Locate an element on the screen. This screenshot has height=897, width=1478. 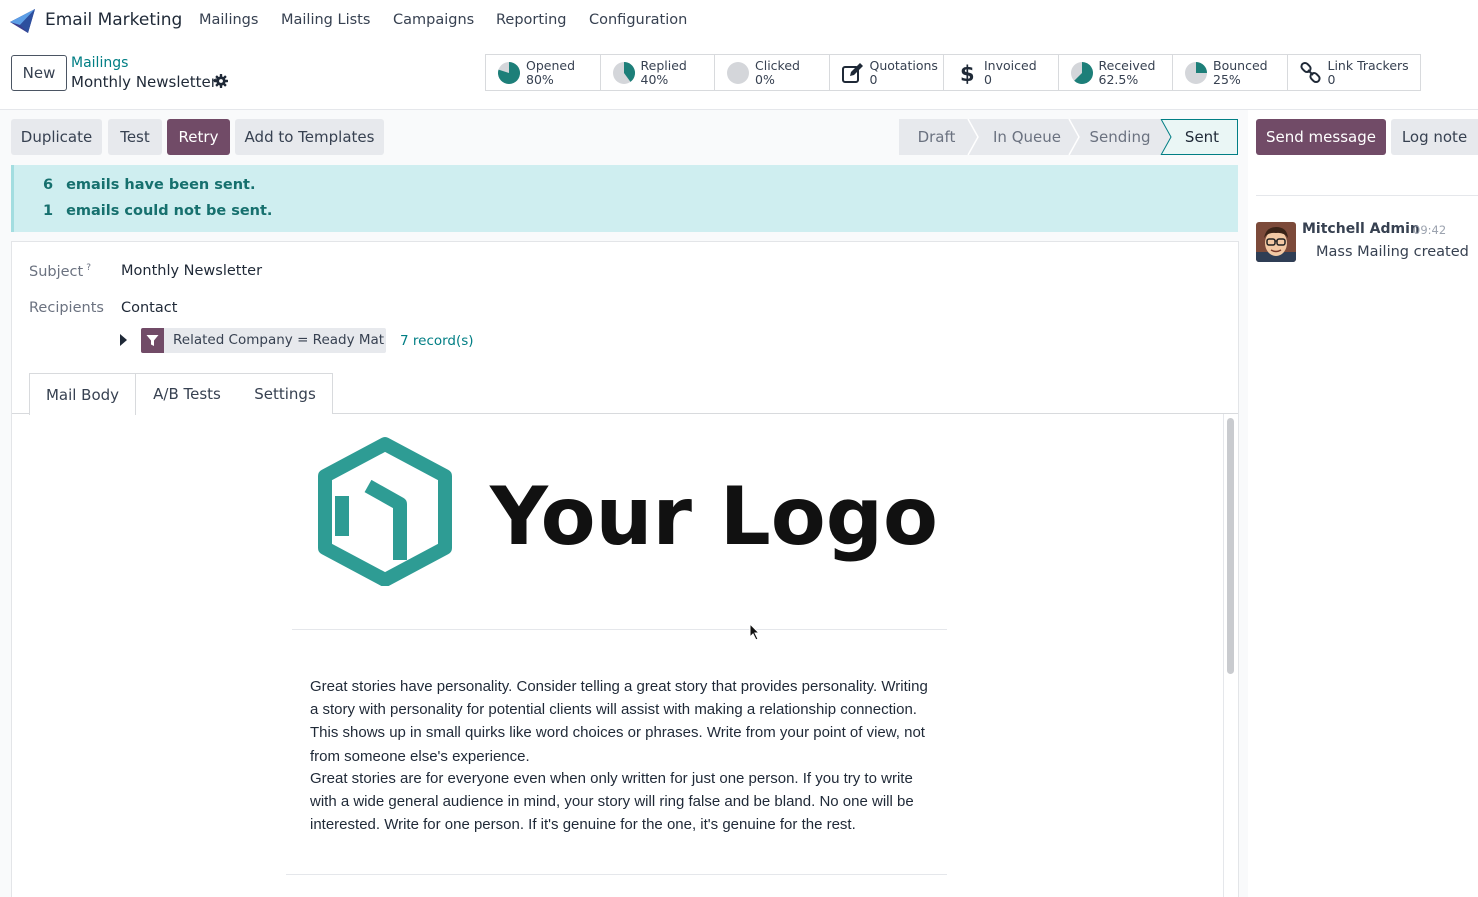
breadcrumb-parent: Mailings is located at coordinates (99, 63).